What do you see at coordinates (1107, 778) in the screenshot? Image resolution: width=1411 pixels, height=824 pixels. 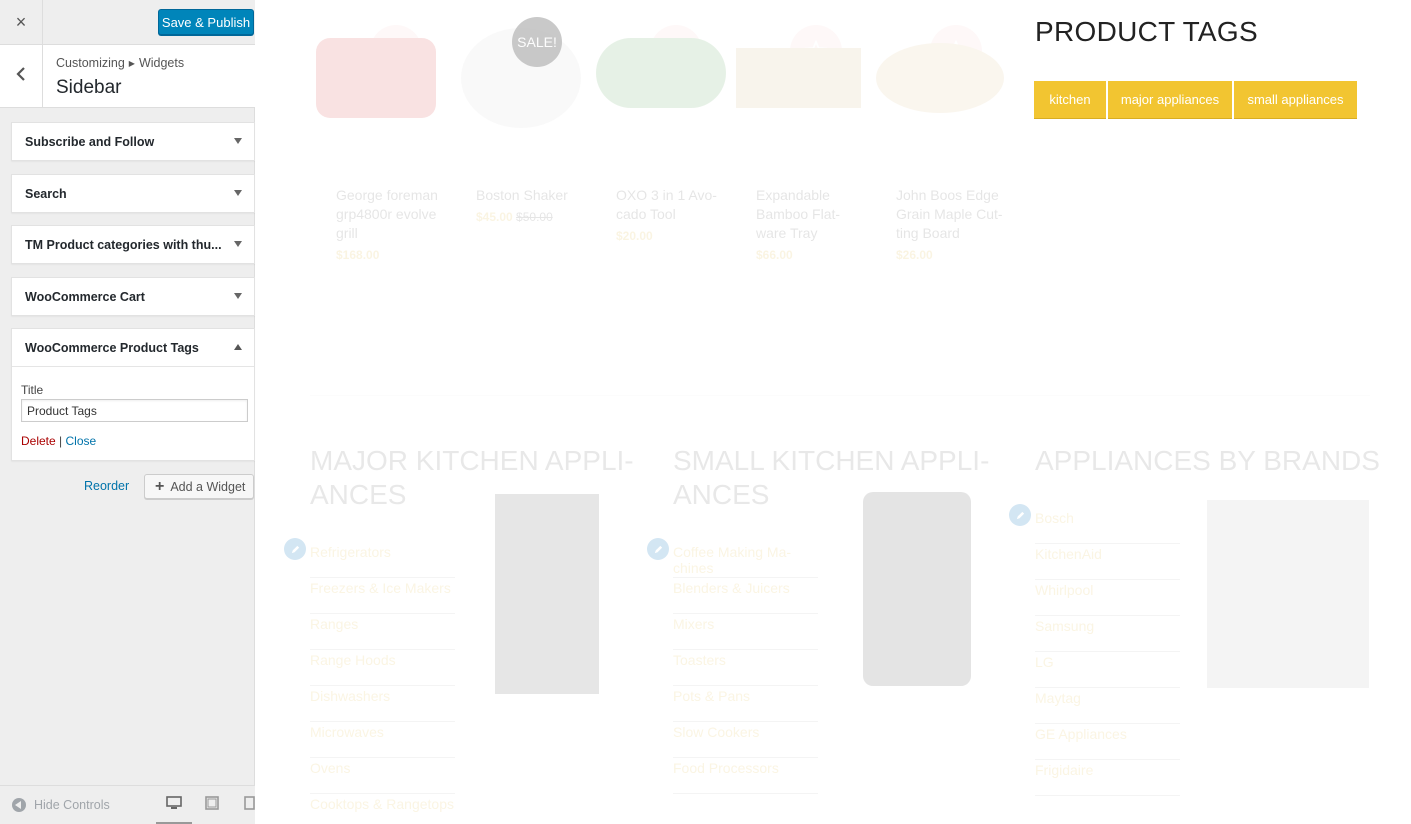 I see `list-item: Frigidaire` at bounding box center [1107, 778].